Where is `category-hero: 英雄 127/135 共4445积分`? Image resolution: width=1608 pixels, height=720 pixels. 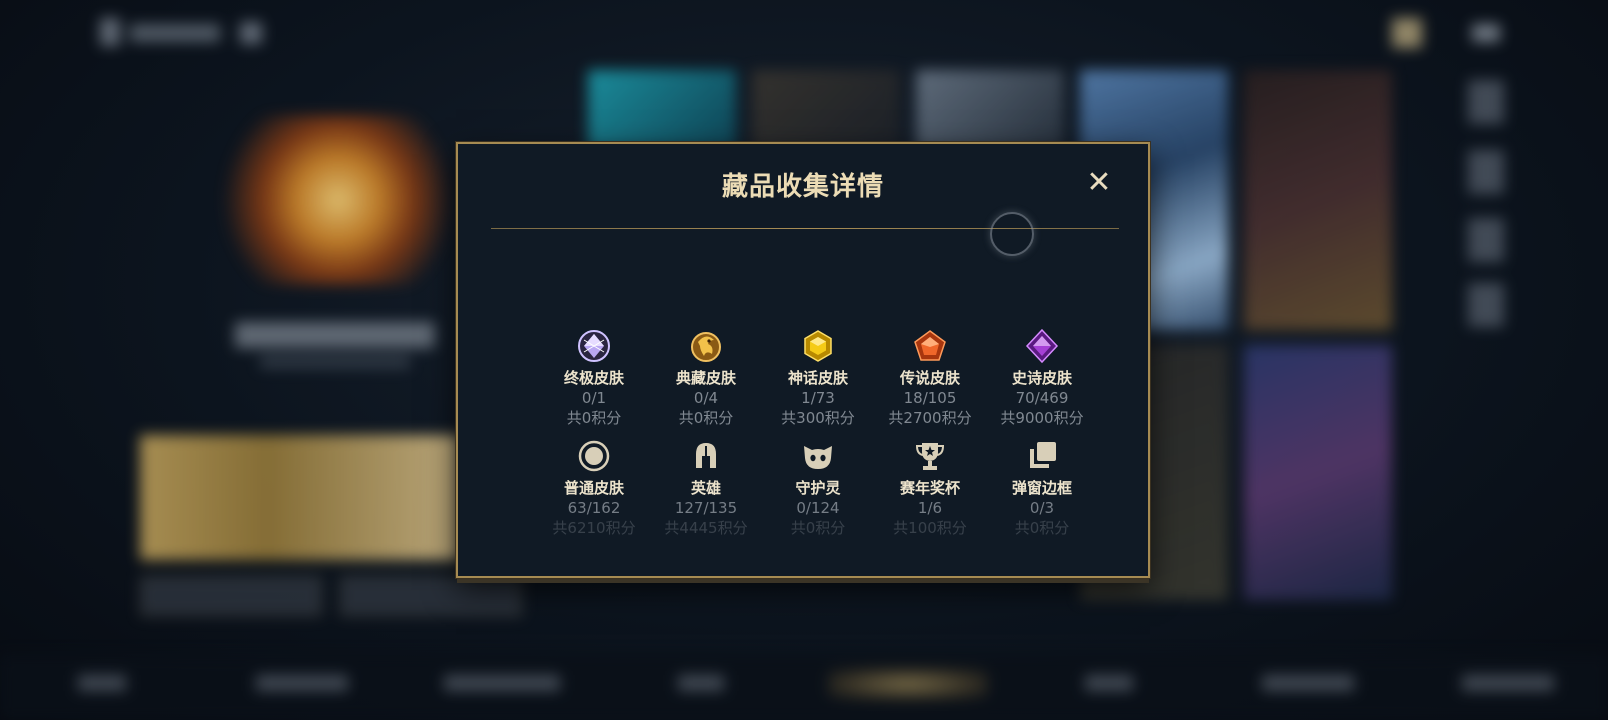
category-hero: 英雄 127/135 共4445积分 is located at coordinates (706, 488).